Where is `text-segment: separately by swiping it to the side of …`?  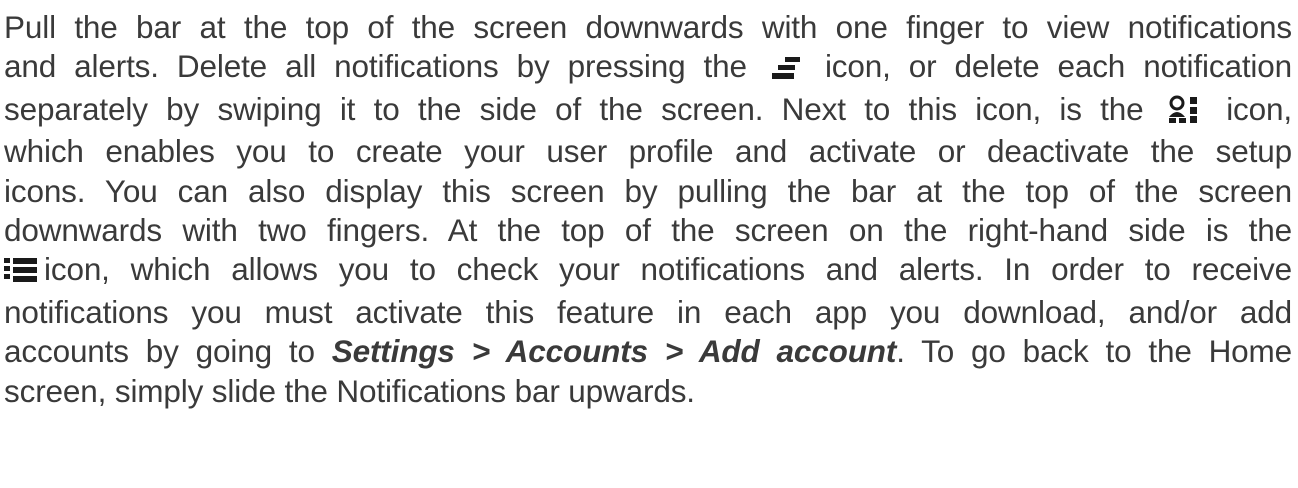 text-segment: separately by swiping it to the side of … is located at coordinates (574, 108).